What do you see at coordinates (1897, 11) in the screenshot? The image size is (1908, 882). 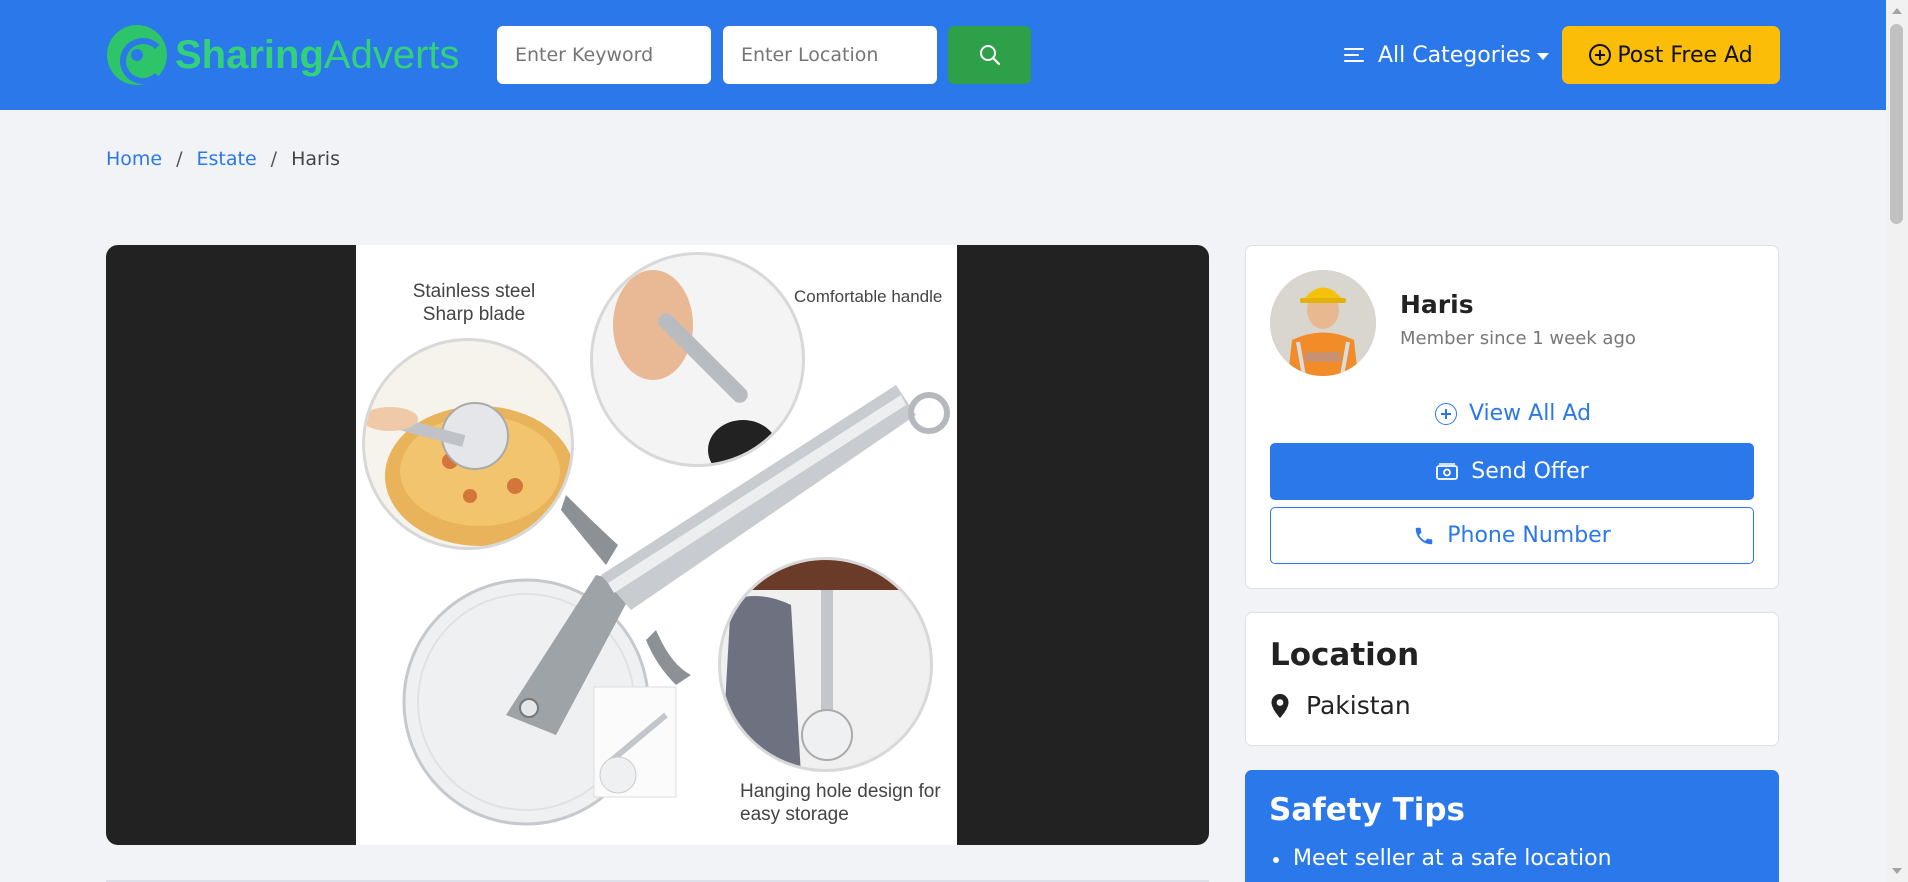 I see `scroll-up-arrow-icon` at bounding box center [1897, 11].